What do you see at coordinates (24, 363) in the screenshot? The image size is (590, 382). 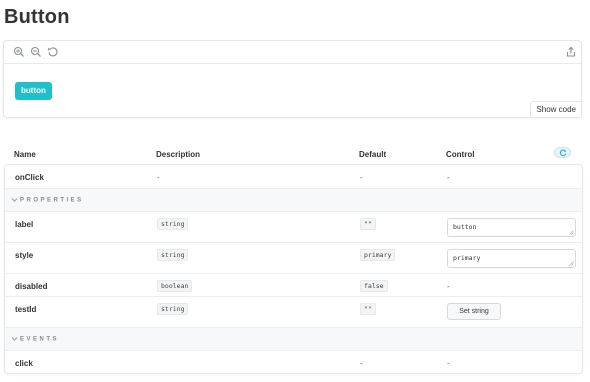 I see `arg-name: click` at bounding box center [24, 363].